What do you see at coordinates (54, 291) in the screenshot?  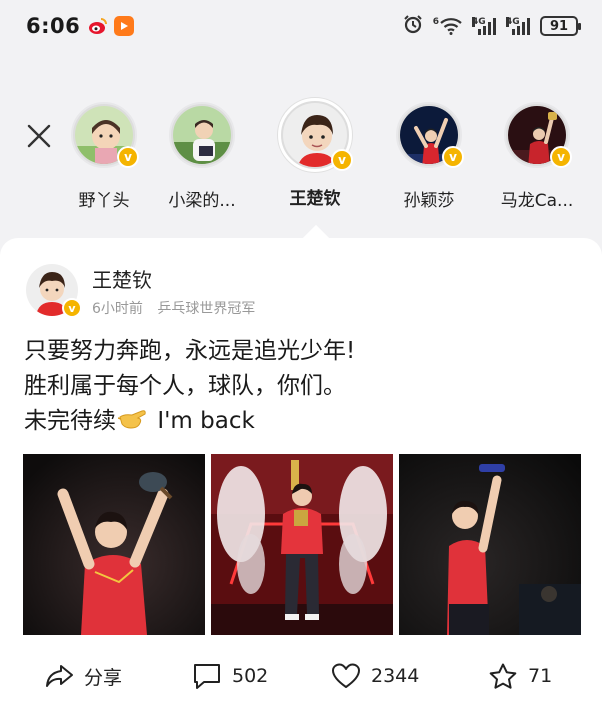 I see `author-avatar: v` at bounding box center [54, 291].